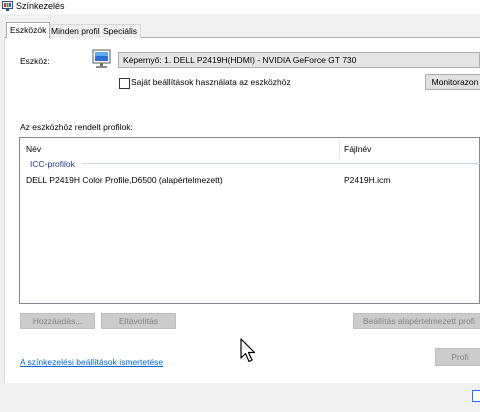  What do you see at coordinates (75, 31) in the screenshot?
I see `tab-all-profiles: Minden profil` at bounding box center [75, 31].